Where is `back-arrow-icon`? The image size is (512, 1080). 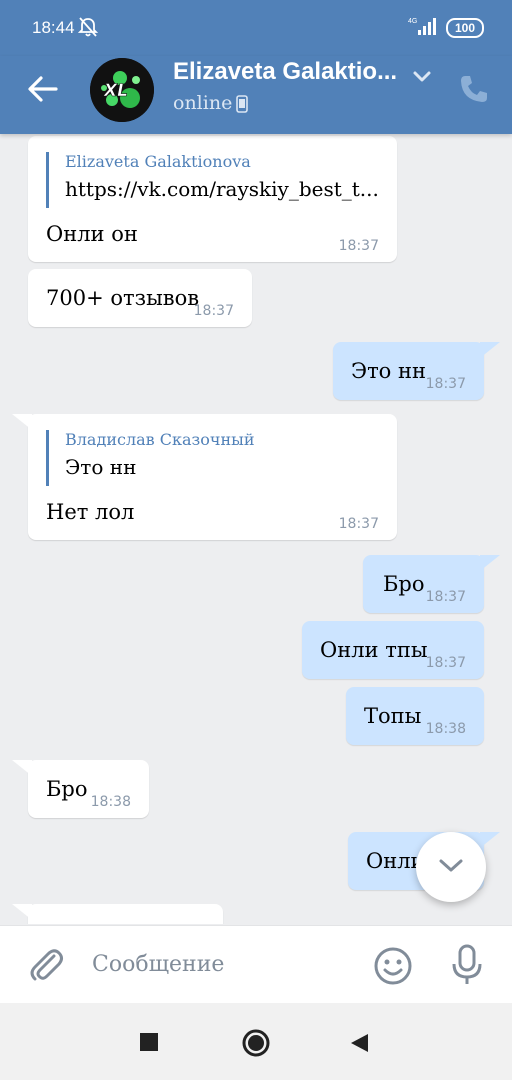
back-arrow-icon is located at coordinates (43, 89).